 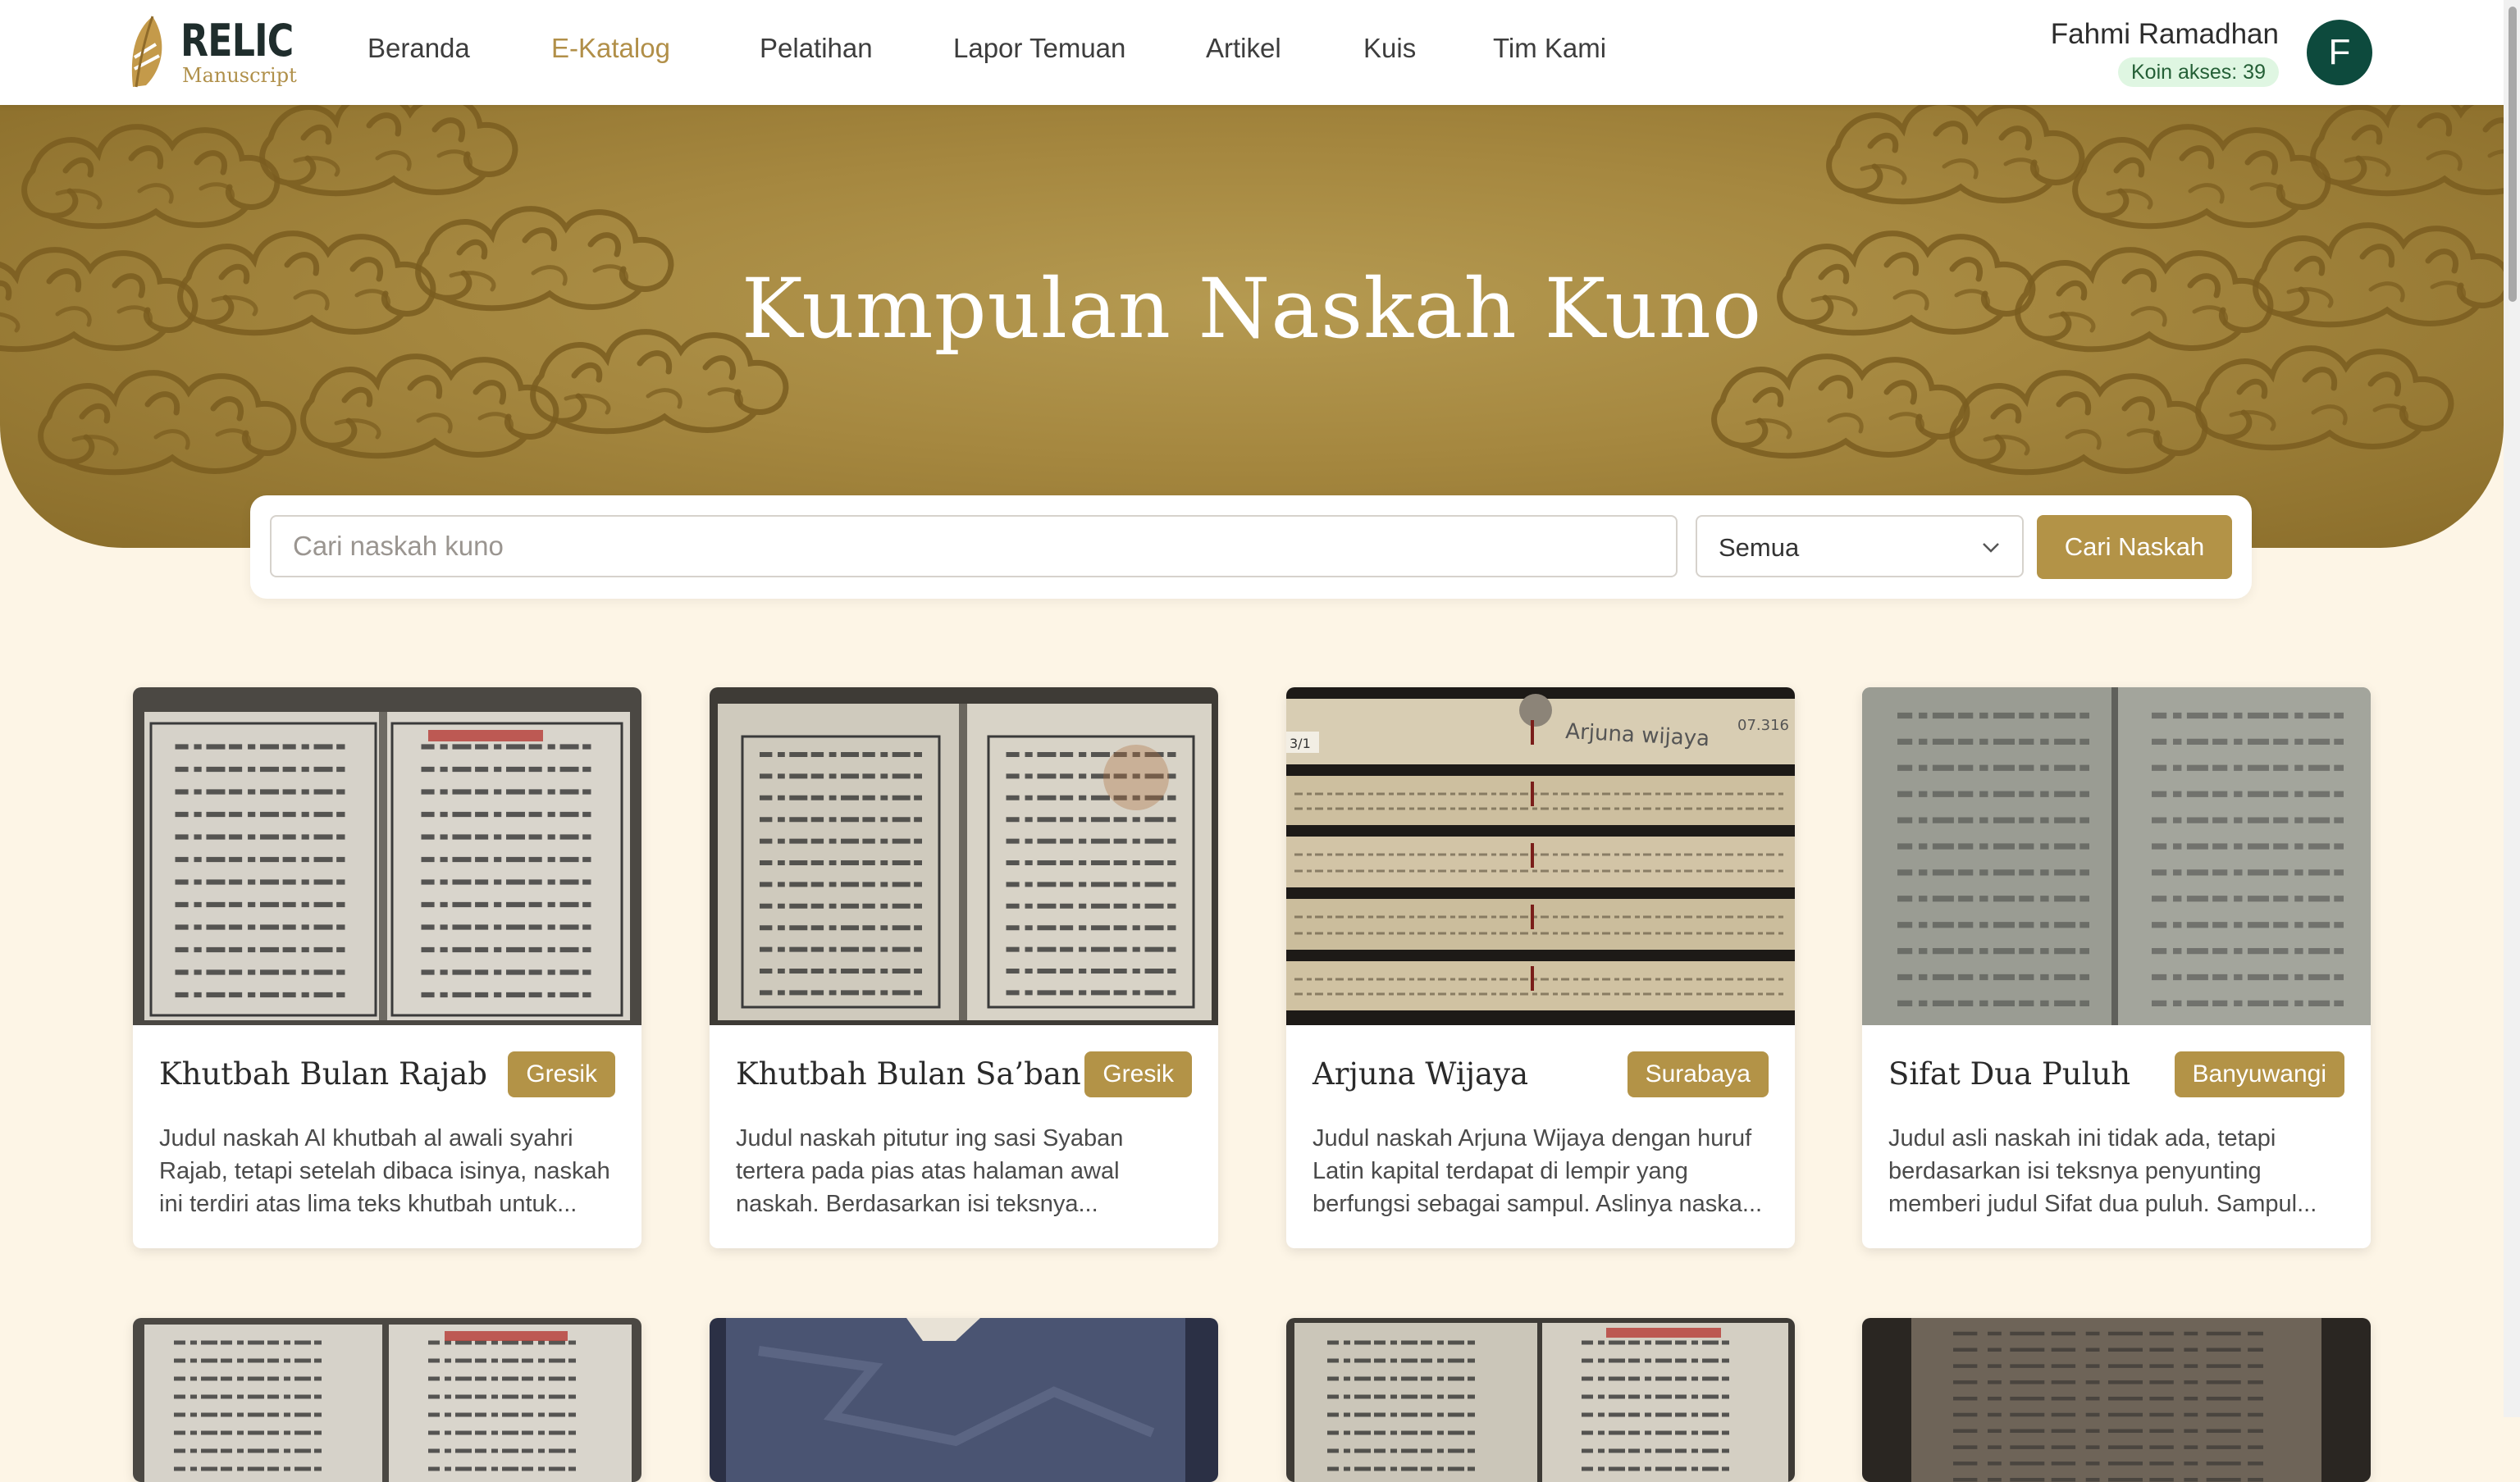 I want to click on page-scrollbar-thumb, so click(x=2513, y=154).